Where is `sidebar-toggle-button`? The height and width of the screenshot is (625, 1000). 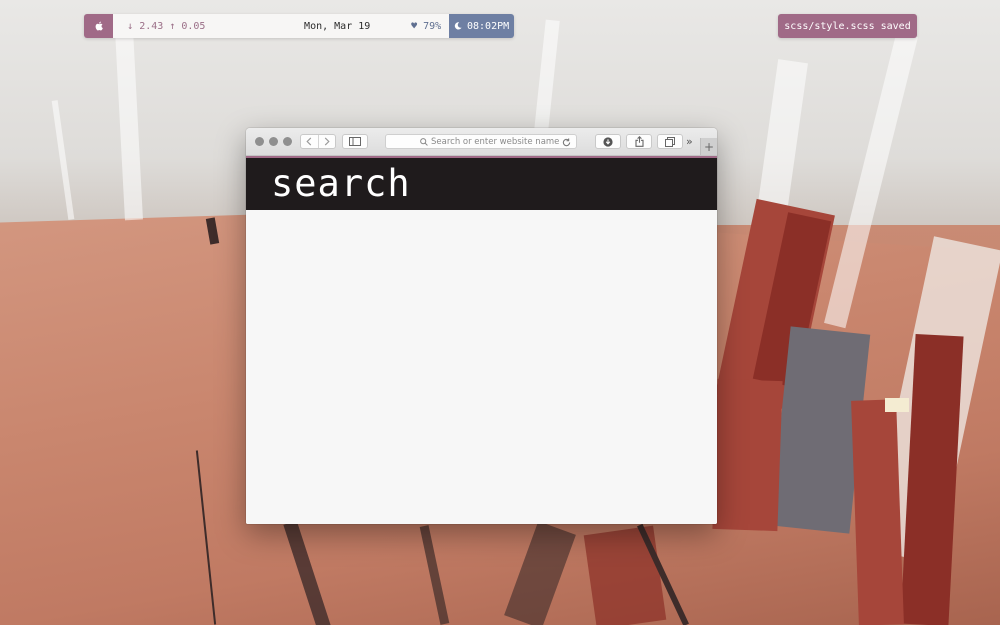 sidebar-toggle-button is located at coordinates (355, 141).